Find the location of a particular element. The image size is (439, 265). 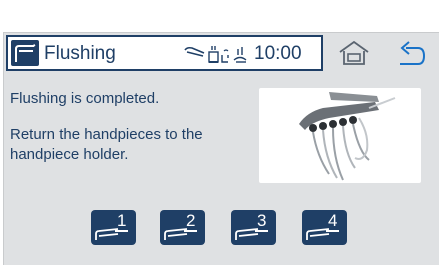

status-icons is located at coordinates (217, 56).